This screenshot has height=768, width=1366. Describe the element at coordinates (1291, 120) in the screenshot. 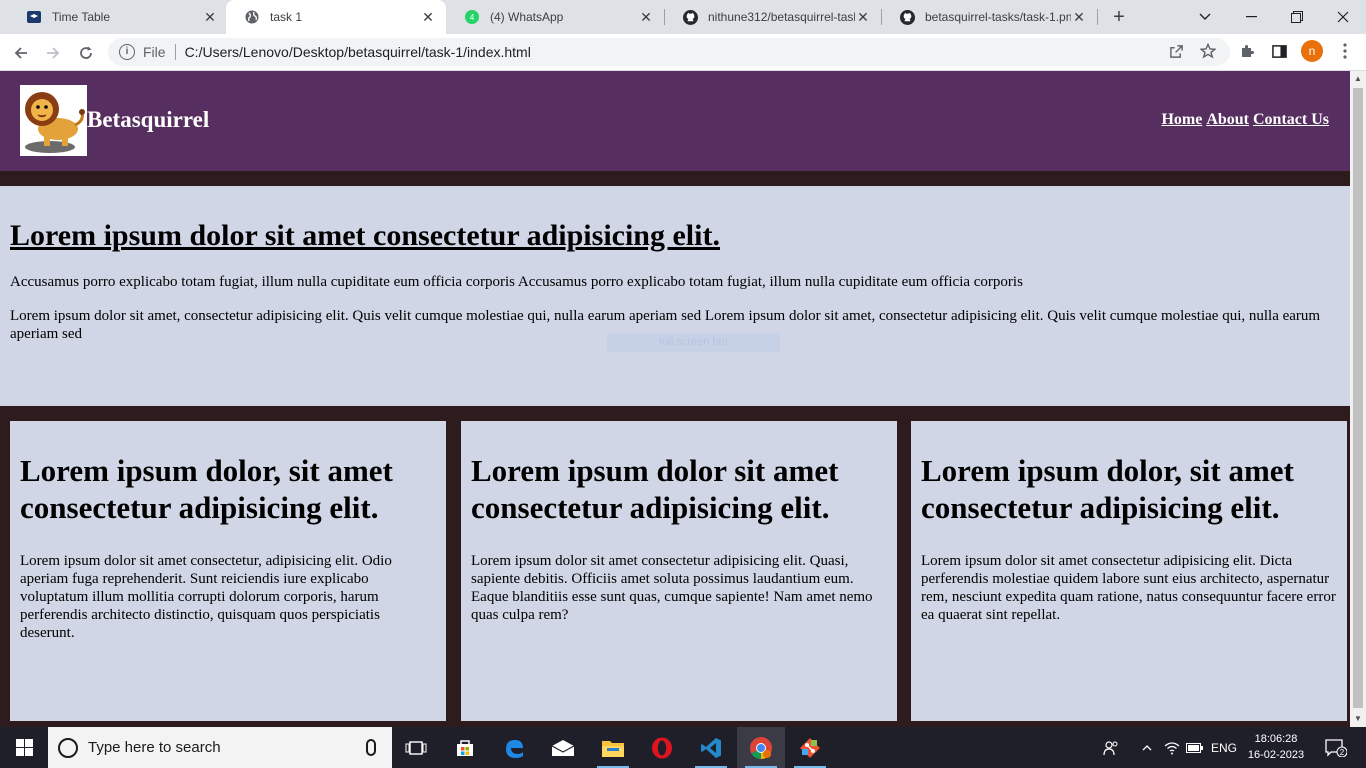

I see `nav-link-contact: Contact Us` at that location.